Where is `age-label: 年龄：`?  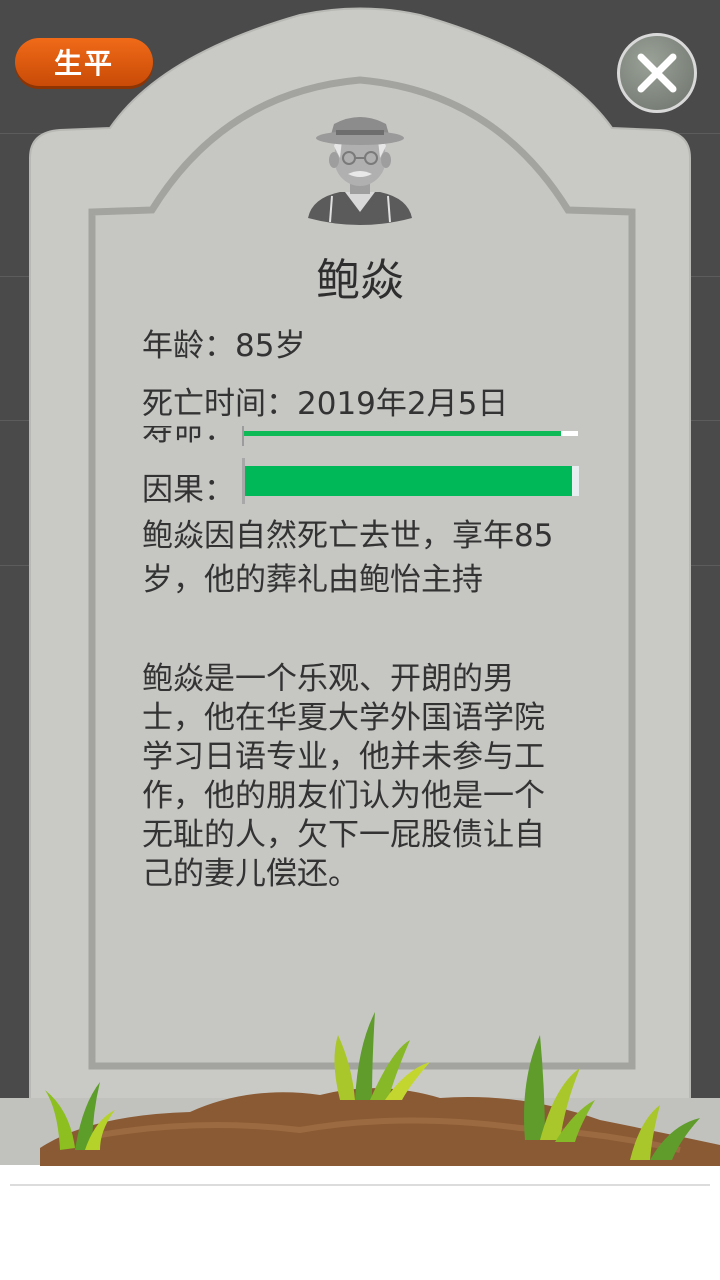 age-label: 年龄： is located at coordinates (188, 346).